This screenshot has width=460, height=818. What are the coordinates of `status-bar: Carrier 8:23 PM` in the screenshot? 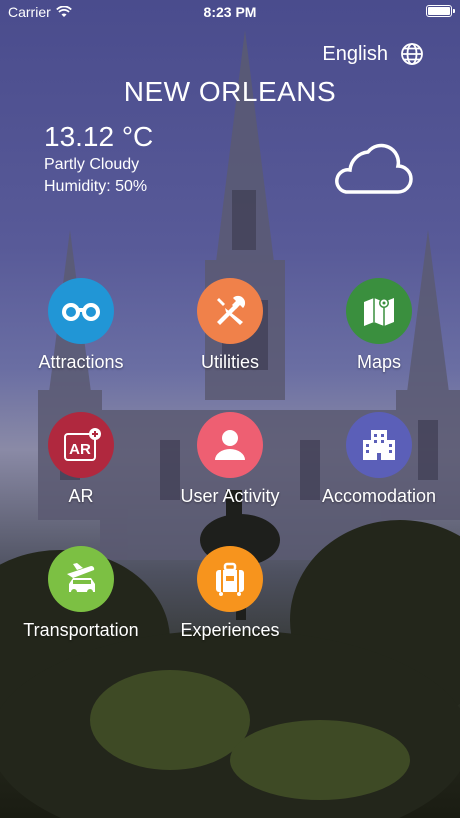 It's located at (230, 12).